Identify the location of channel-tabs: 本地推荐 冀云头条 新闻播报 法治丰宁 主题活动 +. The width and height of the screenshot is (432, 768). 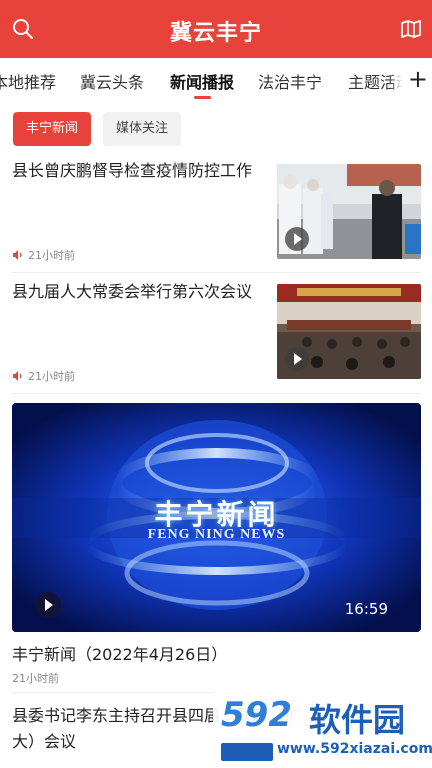
(216, 81).